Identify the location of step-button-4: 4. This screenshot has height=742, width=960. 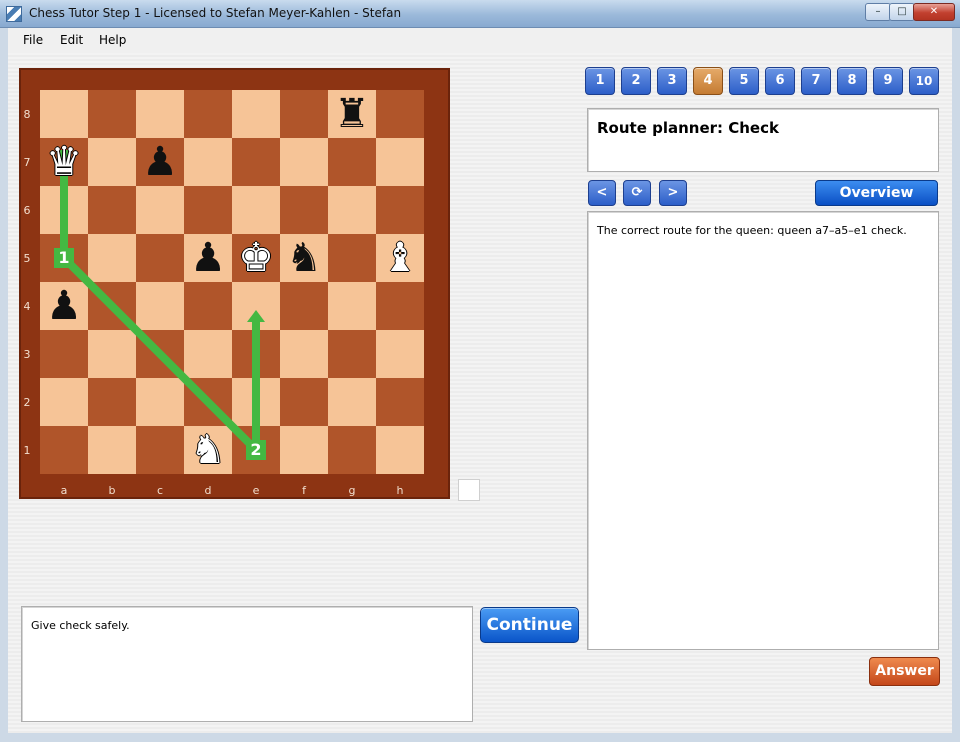
(708, 81).